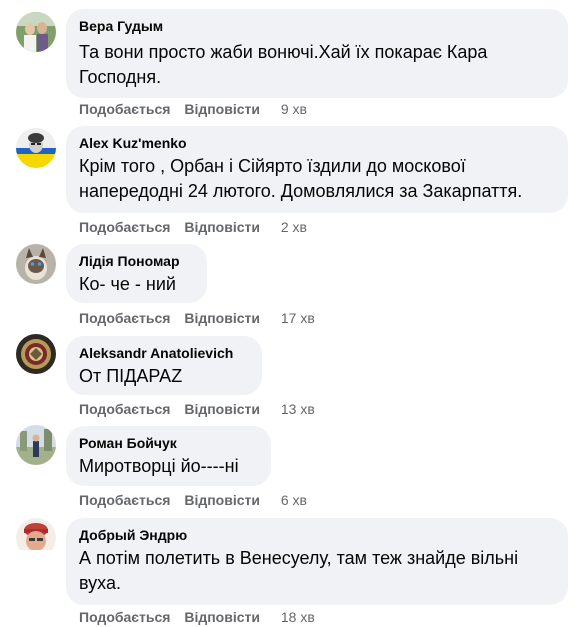  I want to click on comment-timestamp: 9 хв, so click(294, 109).